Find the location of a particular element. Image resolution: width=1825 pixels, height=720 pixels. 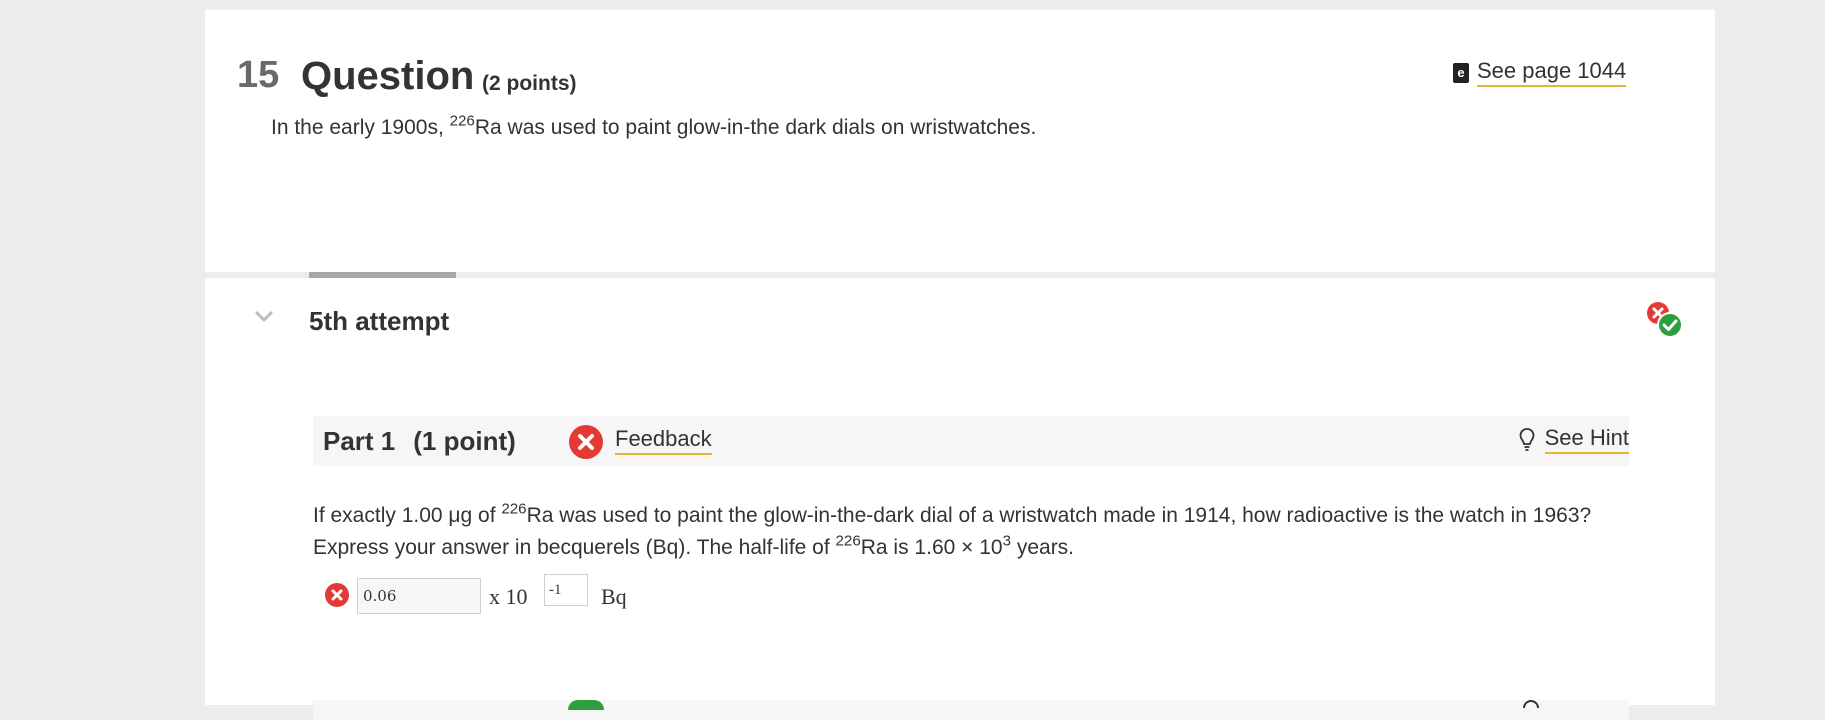

question-number: 15 is located at coordinates (258, 75).